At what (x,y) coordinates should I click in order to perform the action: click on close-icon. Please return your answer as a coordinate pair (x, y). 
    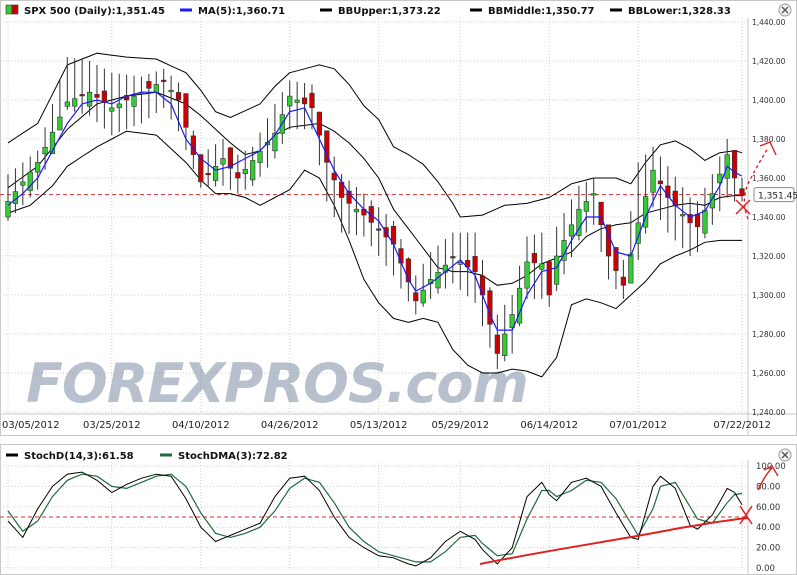
    Looking at the image, I should click on (785, 10).